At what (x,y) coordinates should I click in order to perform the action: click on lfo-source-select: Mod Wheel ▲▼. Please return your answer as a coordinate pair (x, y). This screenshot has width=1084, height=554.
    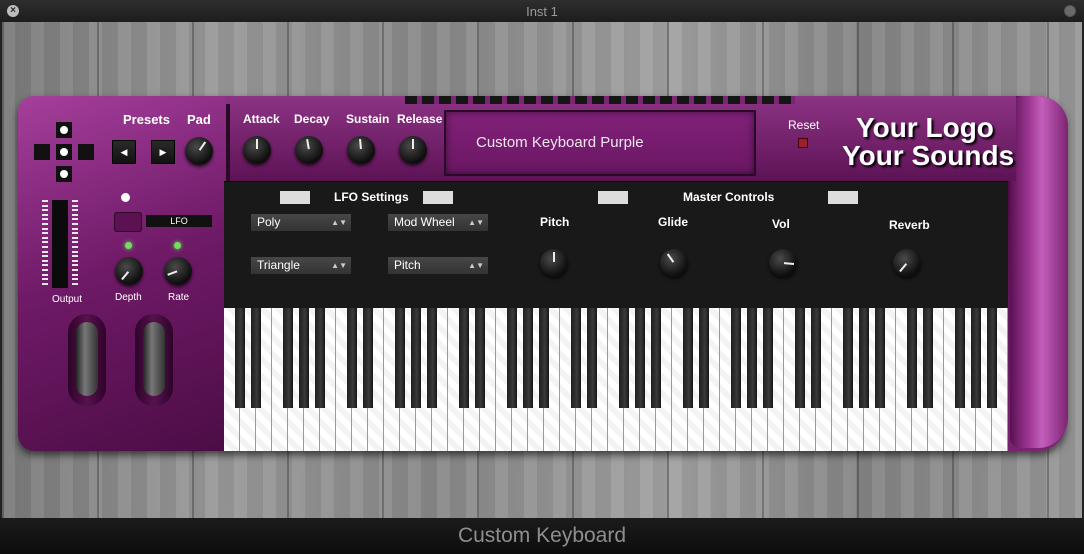
    Looking at the image, I should click on (438, 222).